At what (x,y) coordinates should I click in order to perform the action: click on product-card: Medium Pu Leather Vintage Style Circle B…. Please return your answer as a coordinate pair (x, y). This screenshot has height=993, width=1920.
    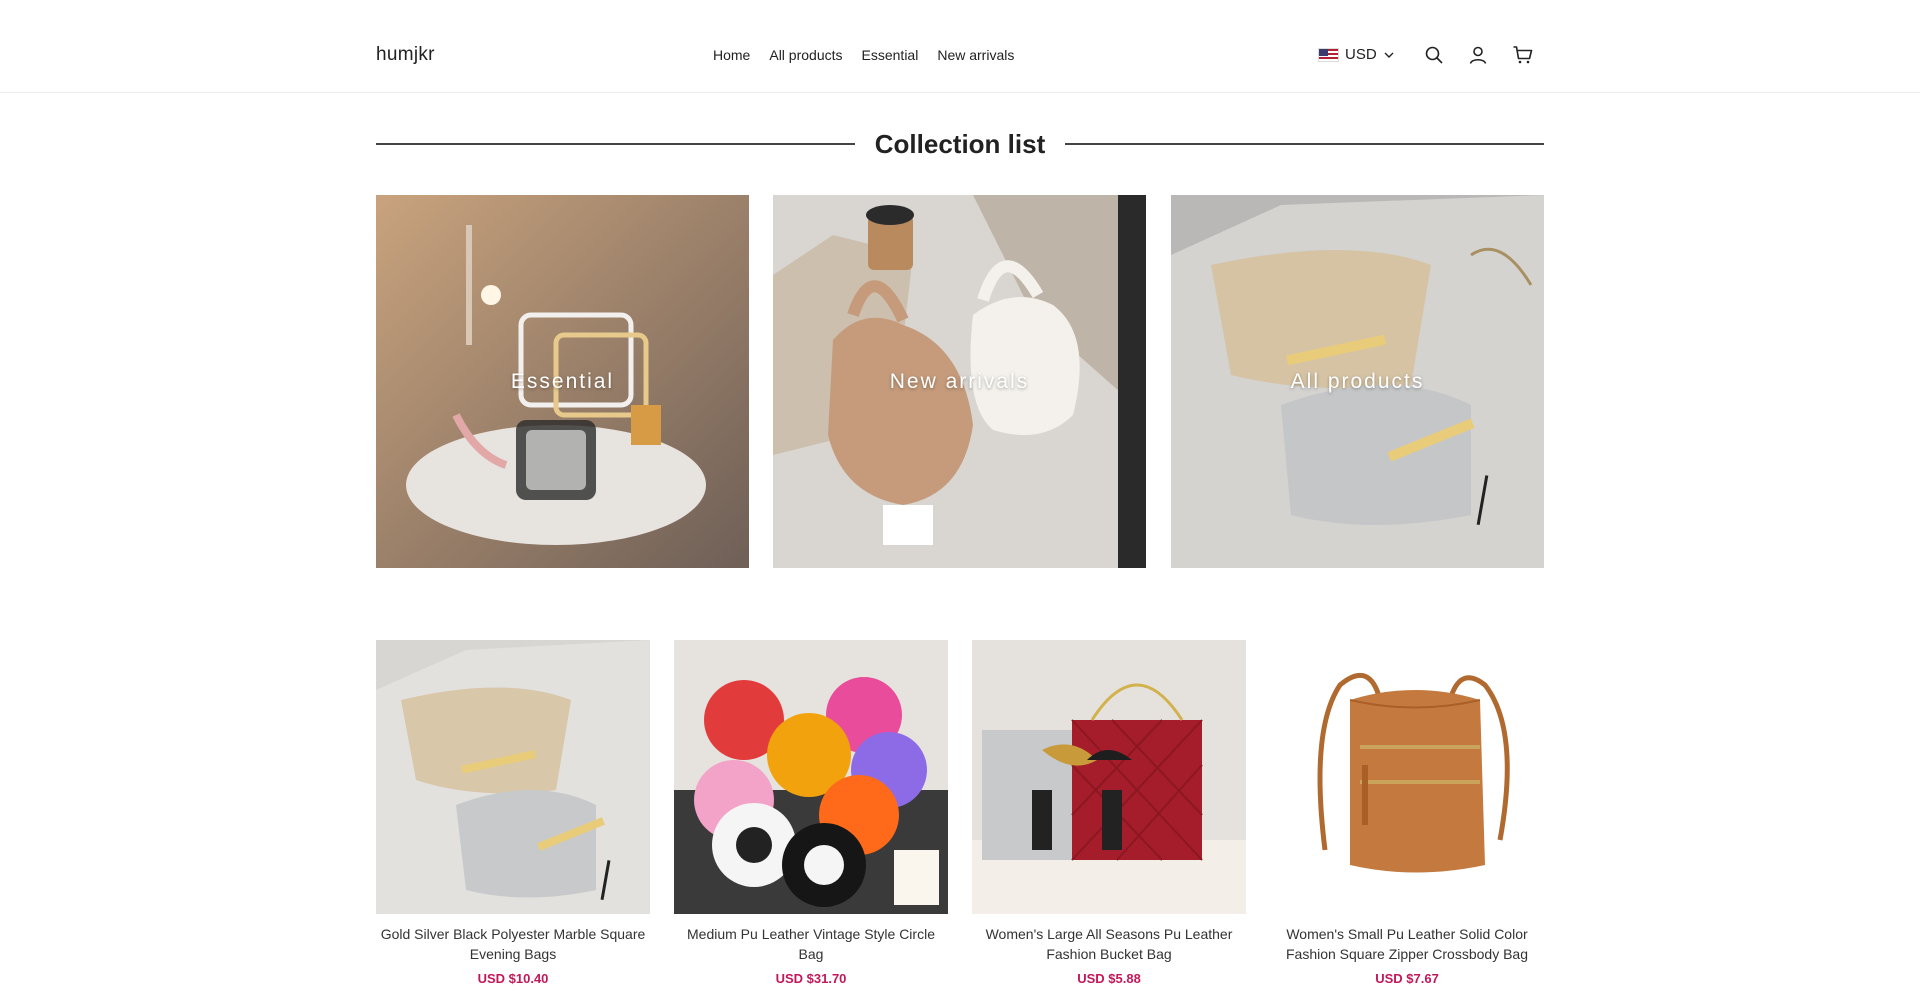
    Looking at the image, I should click on (811, 813).